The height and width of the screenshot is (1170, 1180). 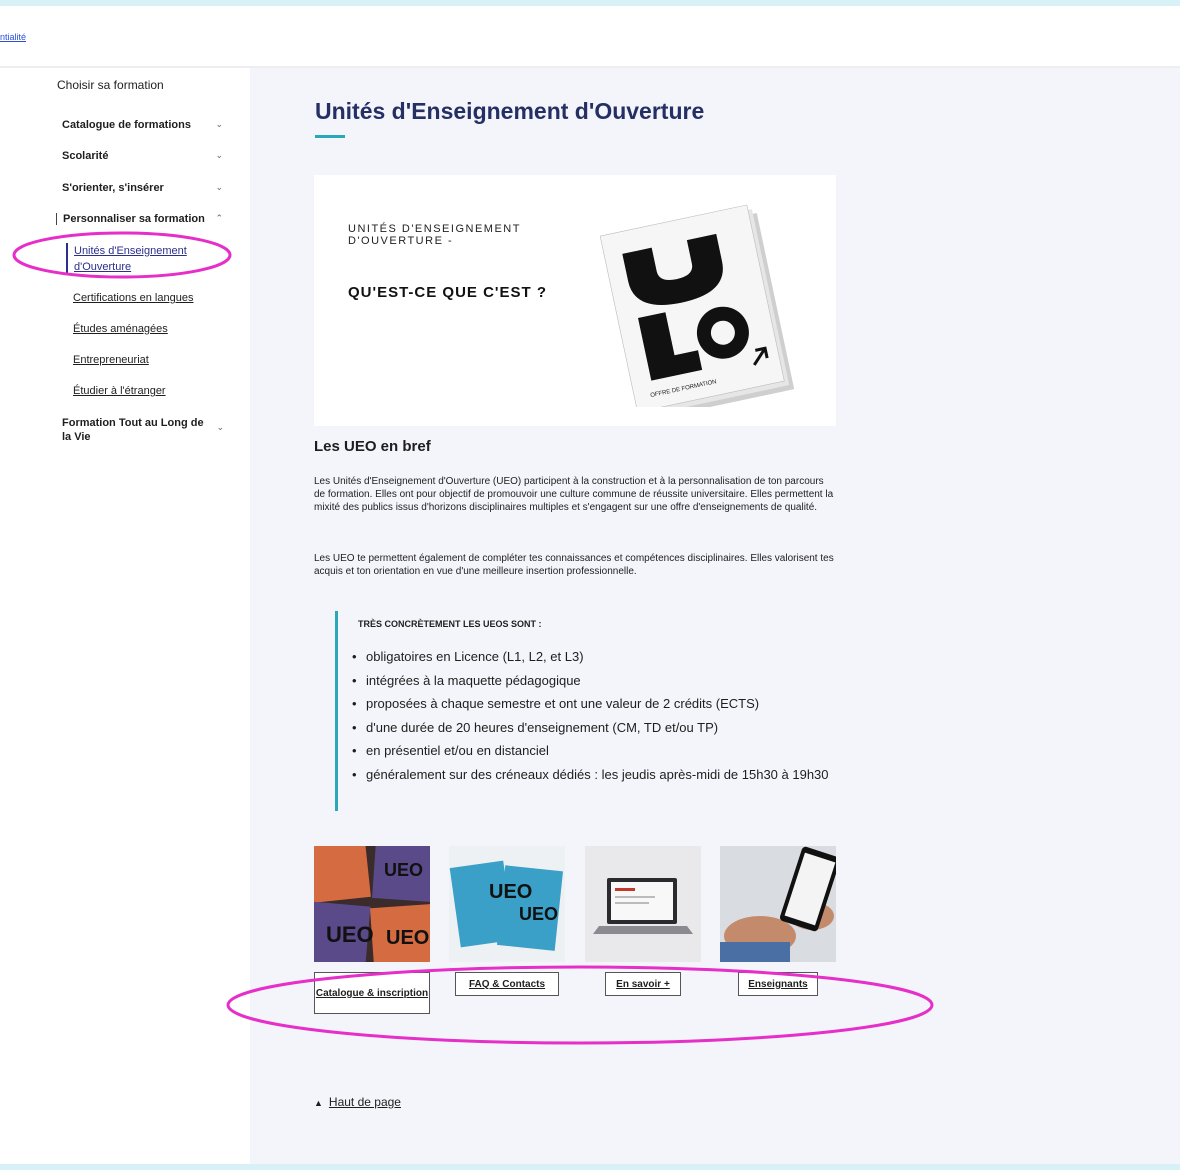 What do you see at coordinates (133, 259) in the screenshot?
I see `sidebar-subitem-ueo: Unités d'Enseignement d'Ouverture` at bounding box center [133, 259].